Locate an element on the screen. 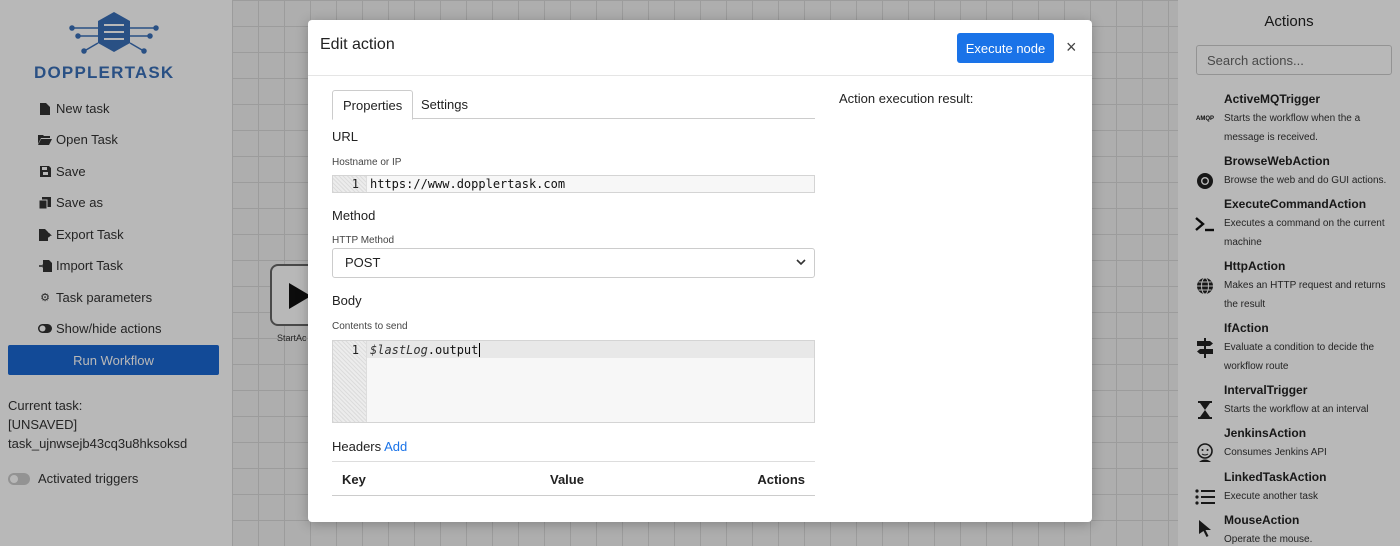 Image resolution: width=1400 pixels, height=546 pixels. column-header-value: Value is located at coordinates (567, 479).